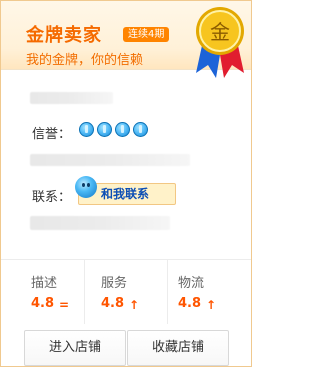 The width and height of the screenshot is (320, 367). I want to click on reputation-label: 信誉：, so click(52, 134).